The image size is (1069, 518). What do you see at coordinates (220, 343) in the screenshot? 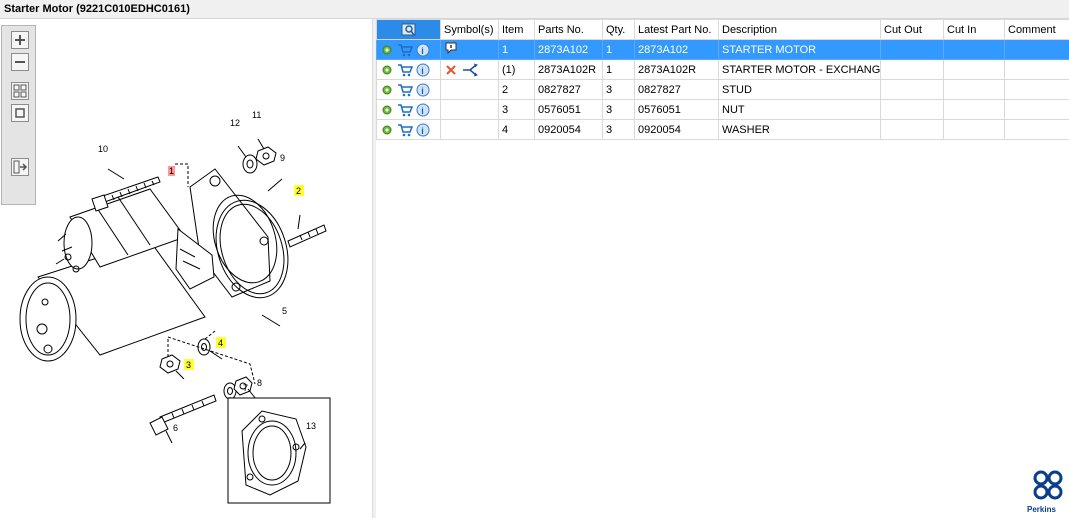
I see `callout-4: 4` at bounding box center [220, 343].